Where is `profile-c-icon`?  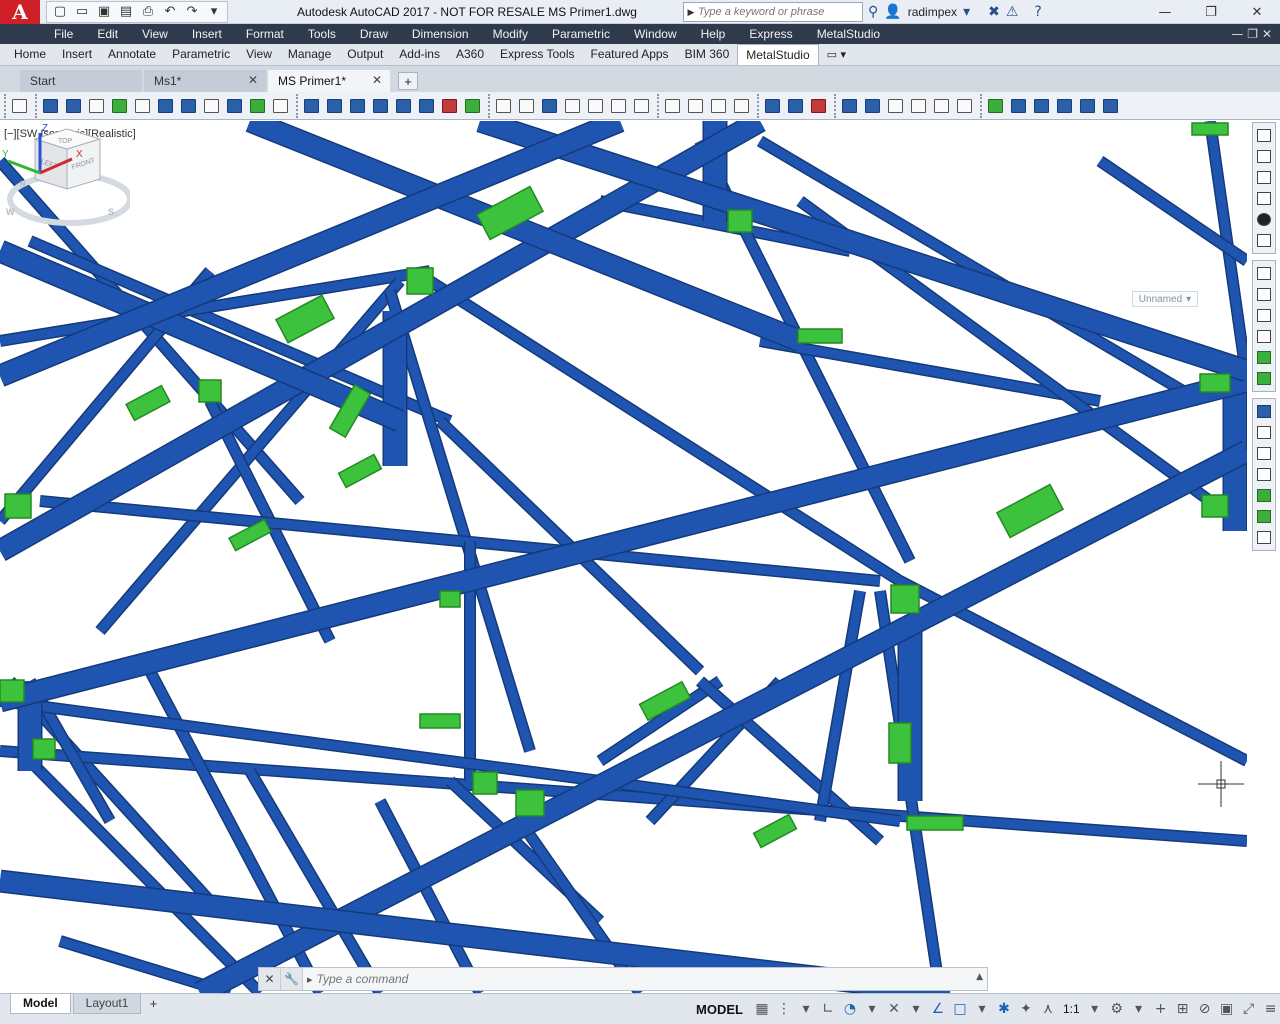 profile-c-icon is located at coordinates (1264, 453).